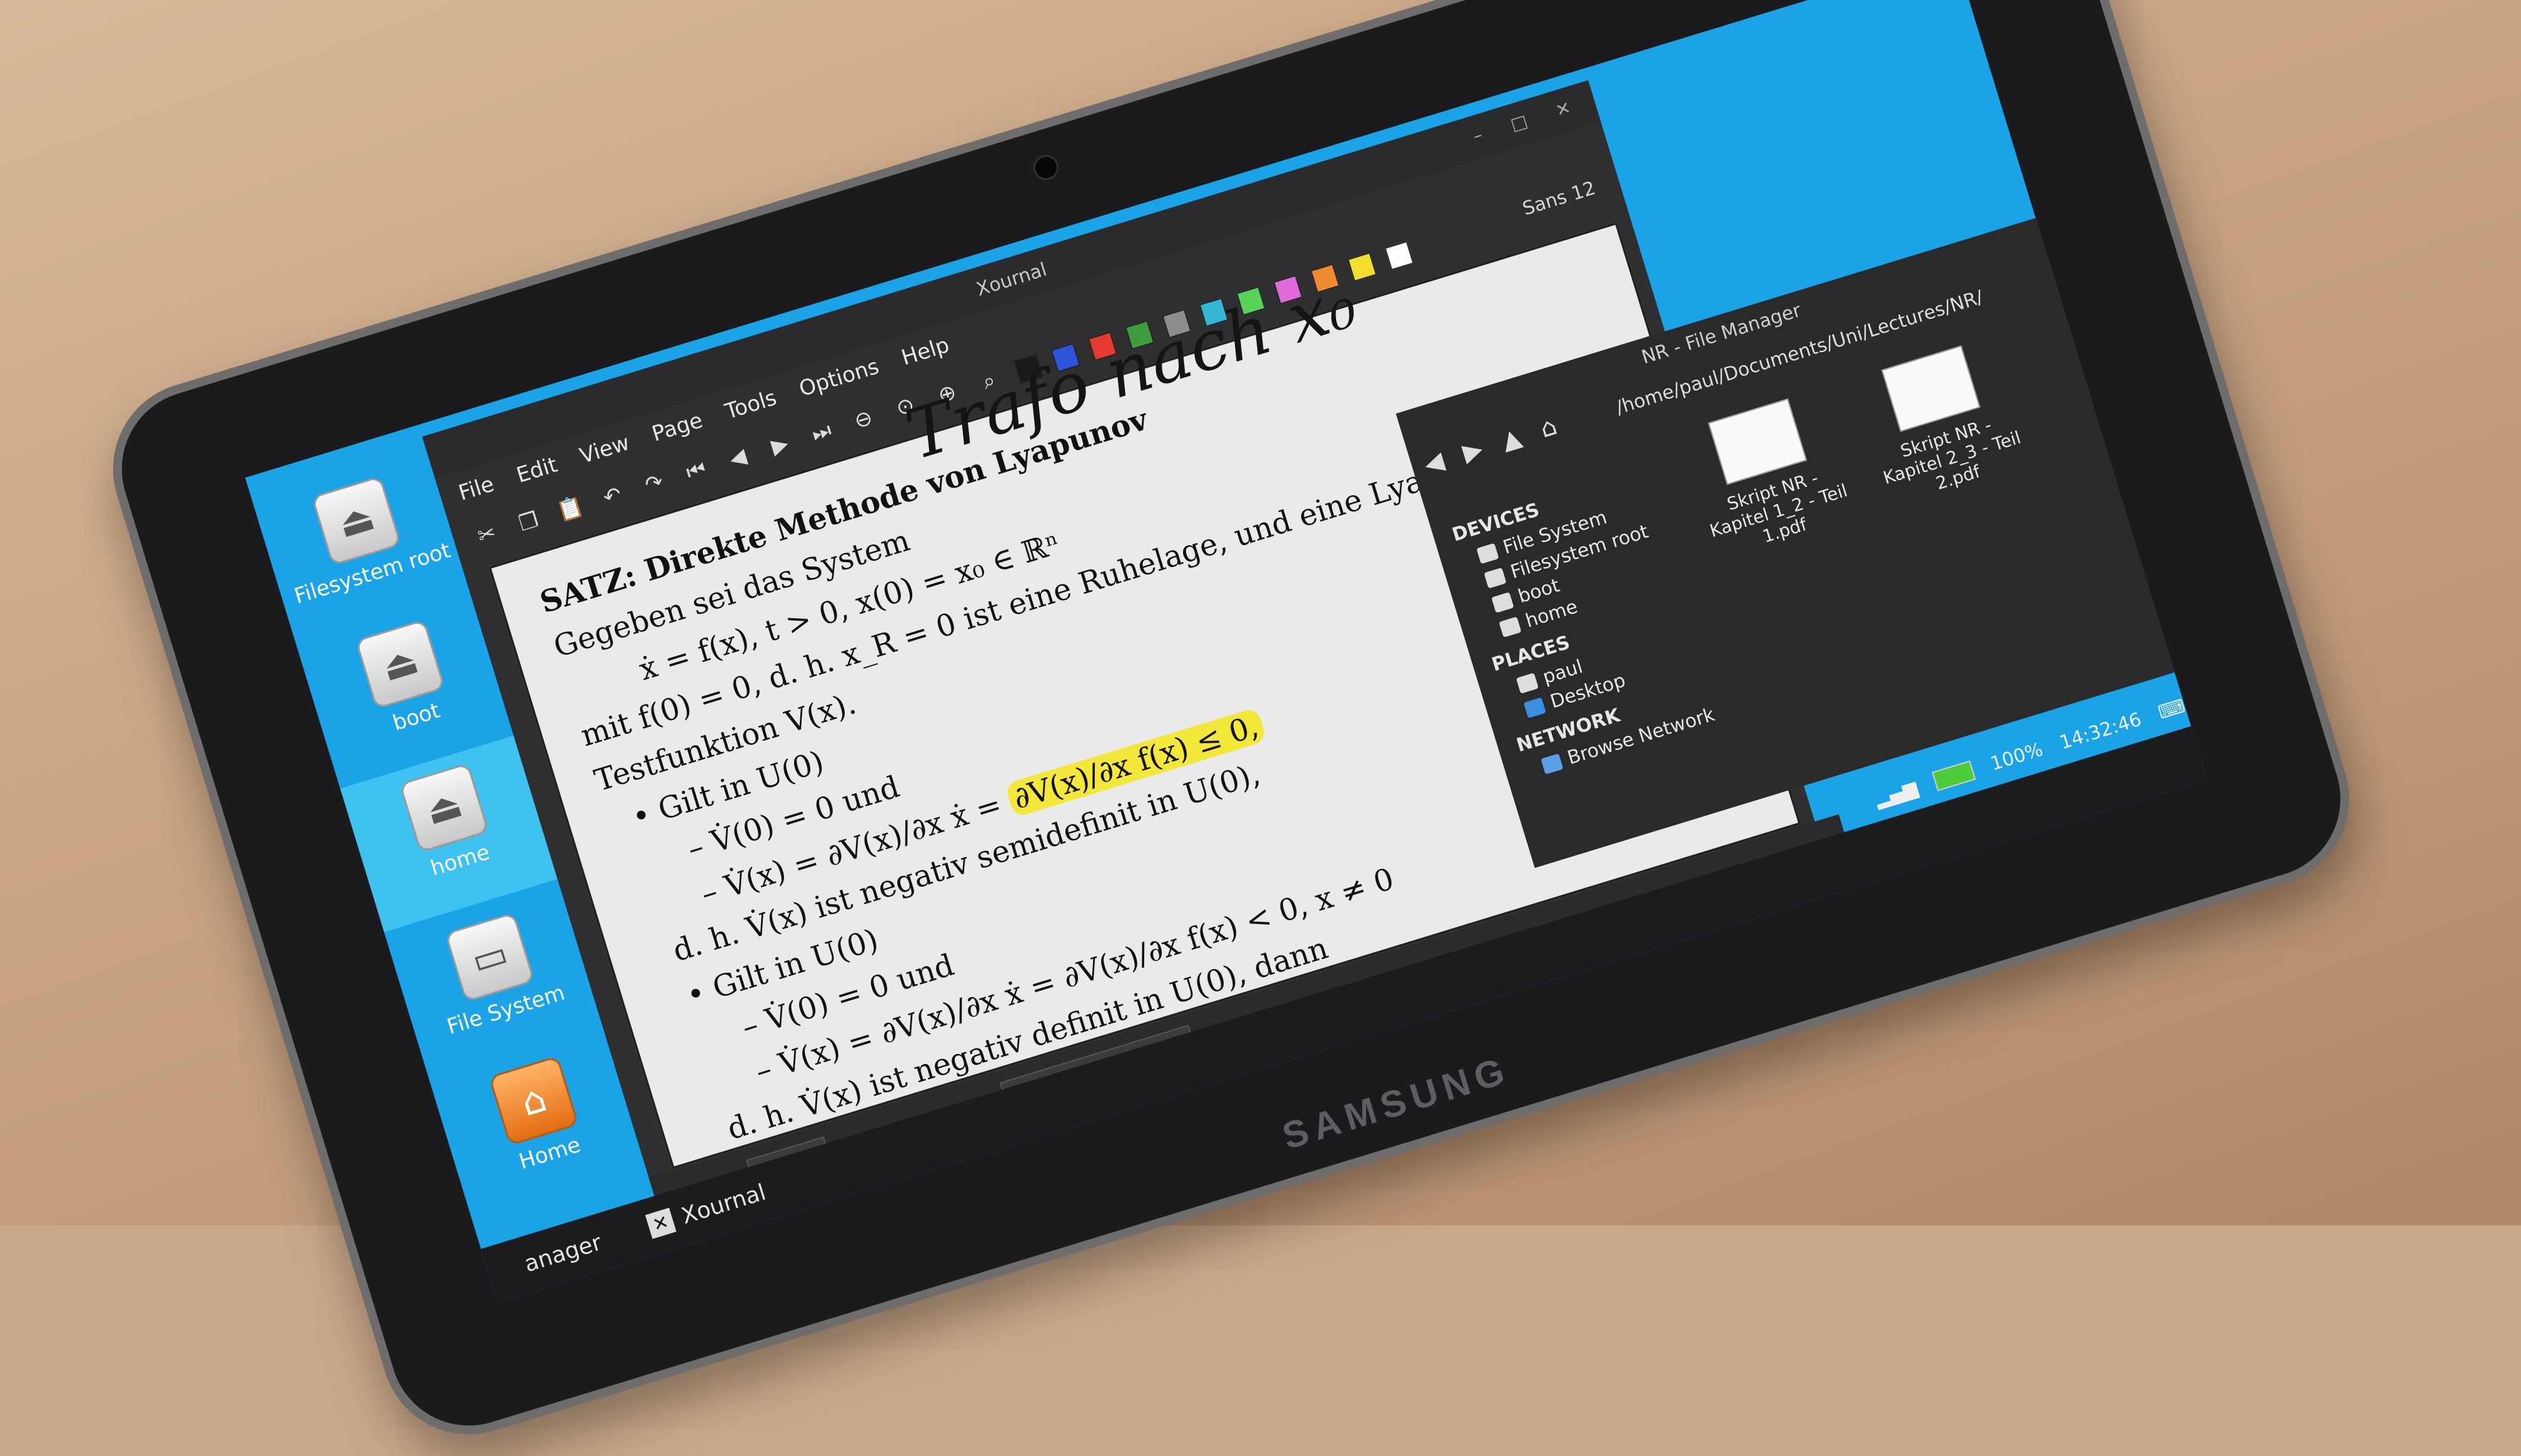 The image size is (2521, 1456). What do you see at coordinates (1434, 462) in the screenshot?
I see `back-arrow-icon: ◀` at bounding box center [1434, 462].